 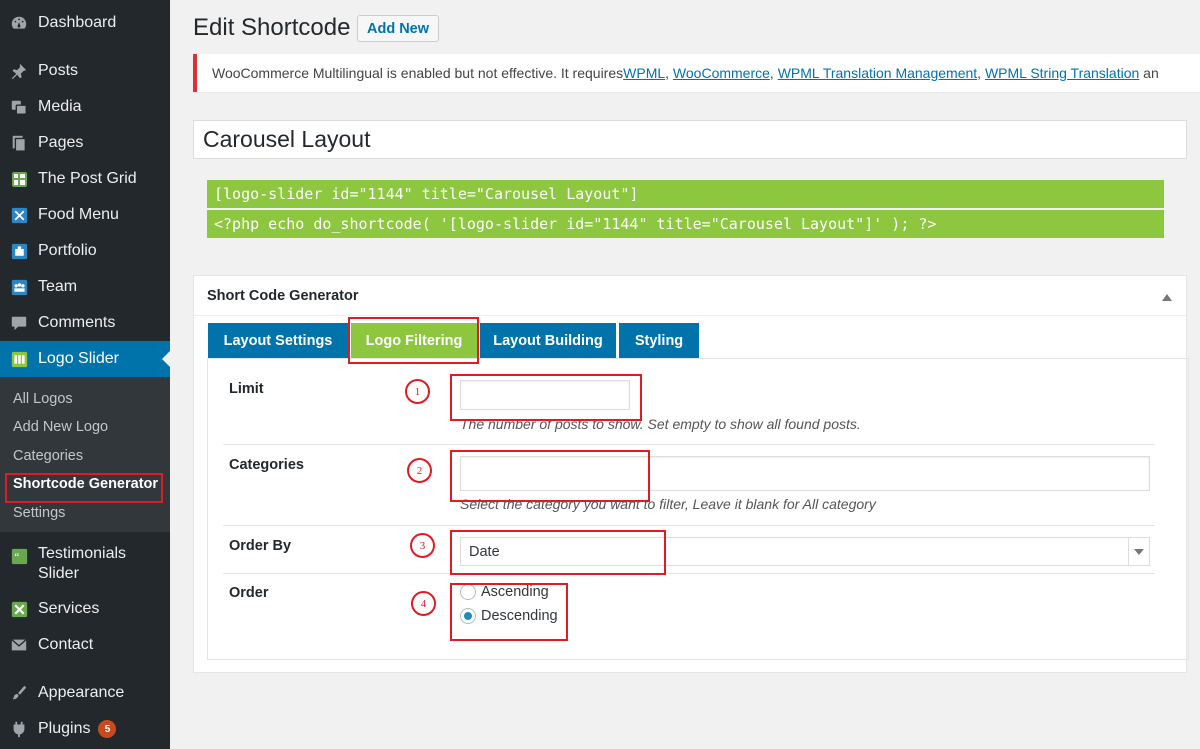 I want to click on menu-label: Comments, so click(x=77, y=322).